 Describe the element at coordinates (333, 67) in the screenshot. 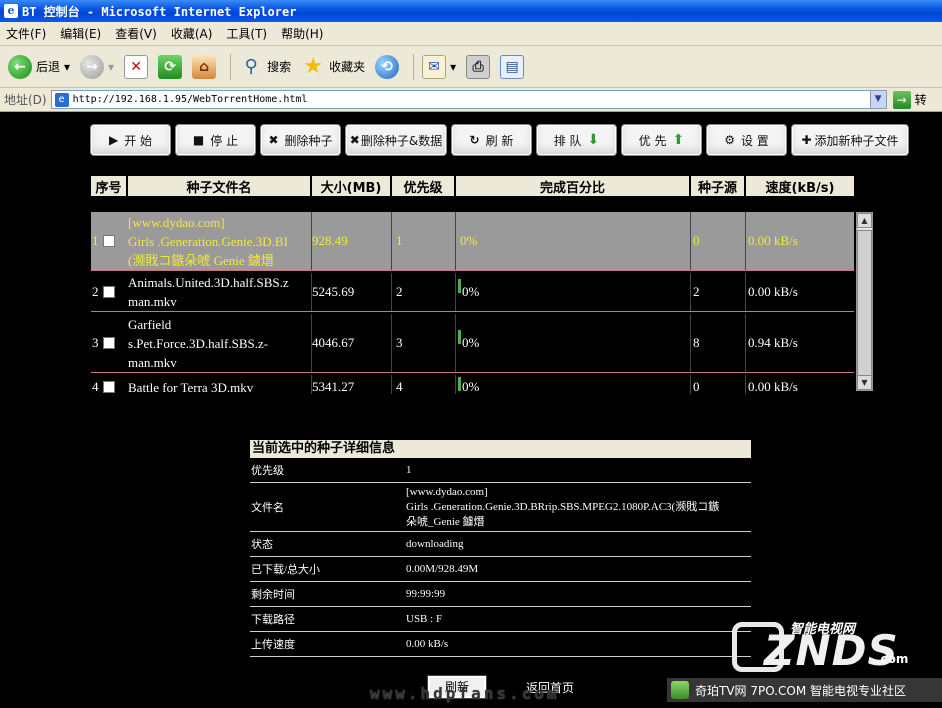

I see `favorites-button: ★ 收藏夹` at that location.